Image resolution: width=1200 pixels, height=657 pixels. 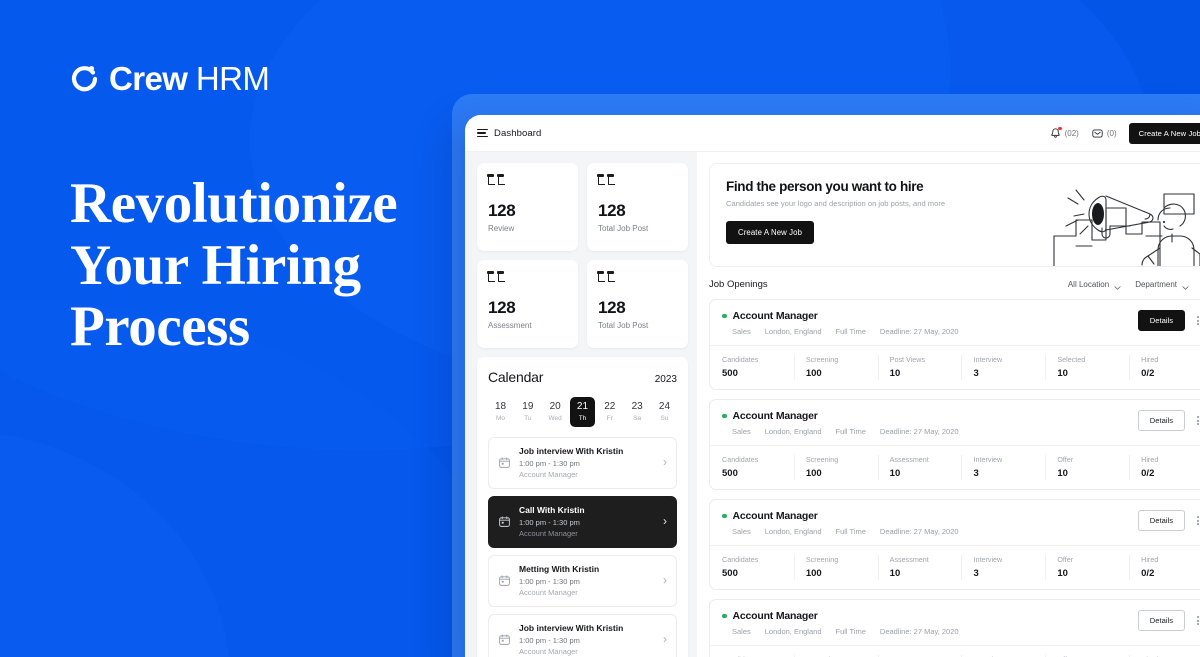 What do you see at coordinates (1065, 559) in the screenshot?
I see `job-stat-label: Offer` at bounding box center [1065, 559].